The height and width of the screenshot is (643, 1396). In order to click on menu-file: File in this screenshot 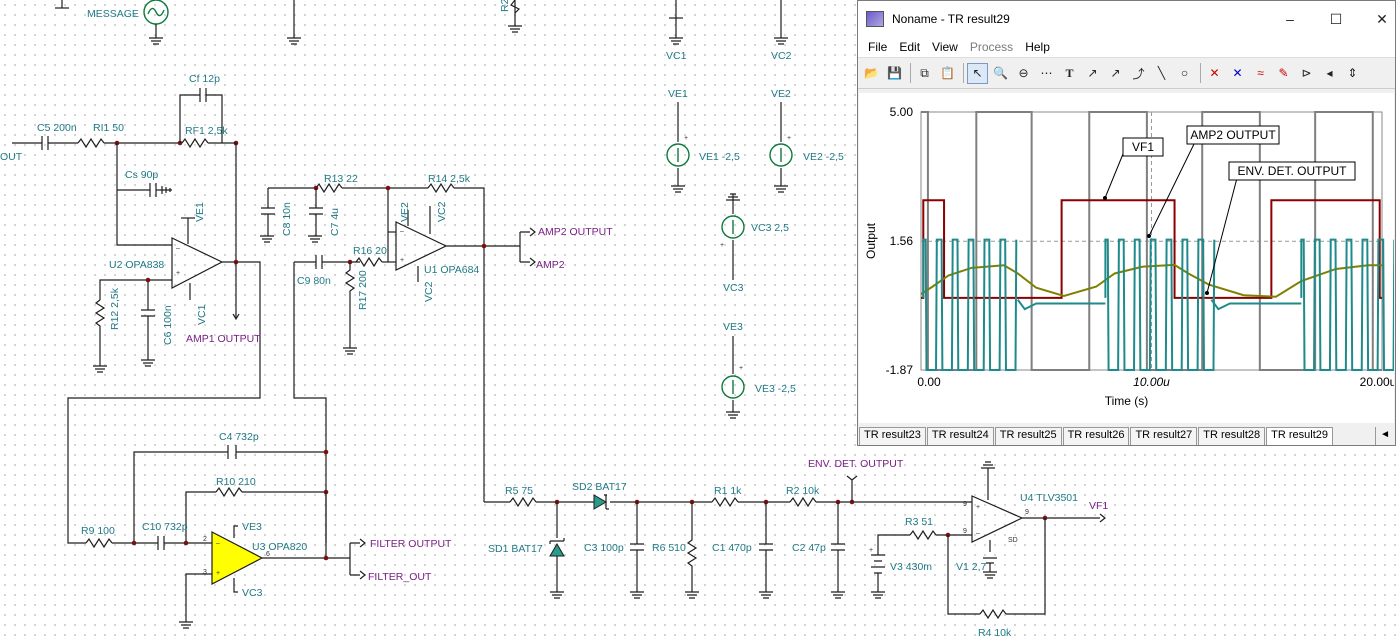, I will do `click(877, 47)`.